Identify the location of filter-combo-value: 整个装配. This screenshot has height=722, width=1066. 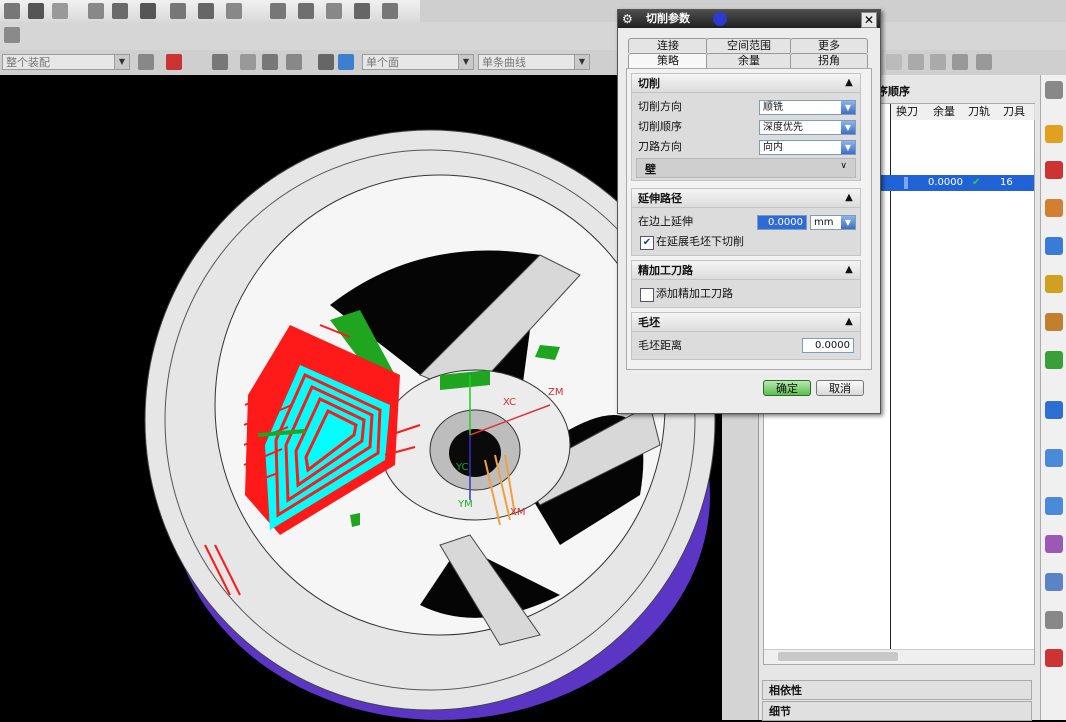
(28, 62).